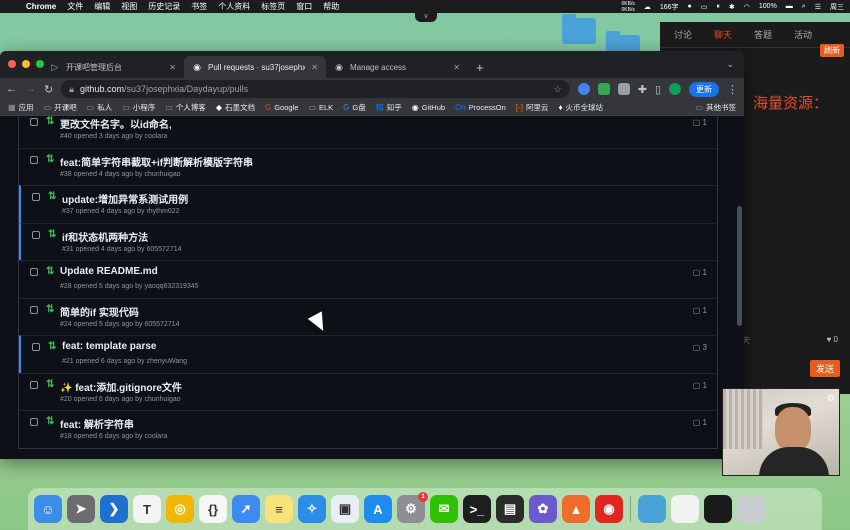  I want to click on control-center-icon: ☰, so click(818, 7).